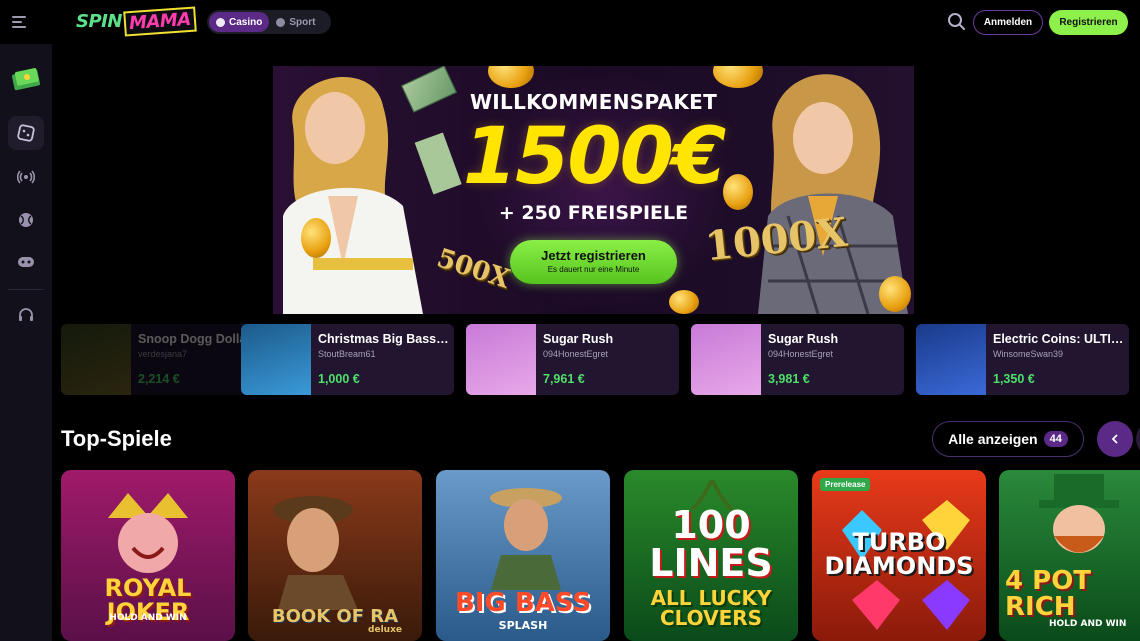  Describe the element at coordinates (789, 379) in the screenshot. I see `winner-amount: 3,981 €` at that location.